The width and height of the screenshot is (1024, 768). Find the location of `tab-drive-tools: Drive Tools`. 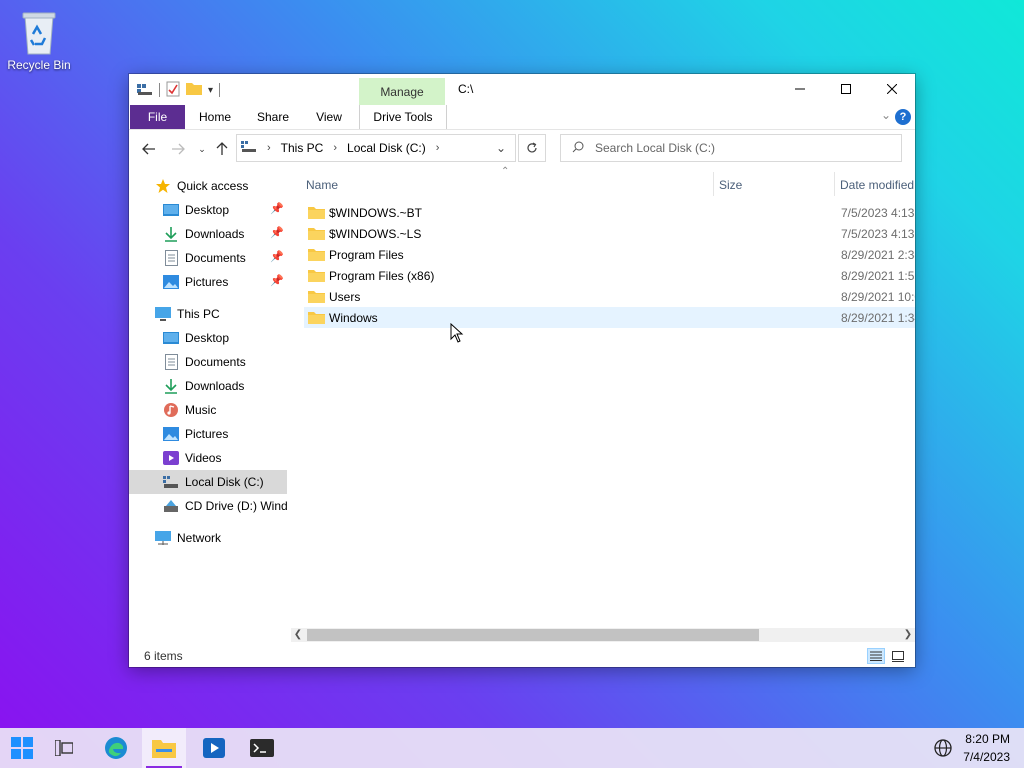

tab-drive-tools: Drive Tools is located at coordinates (403, 117).